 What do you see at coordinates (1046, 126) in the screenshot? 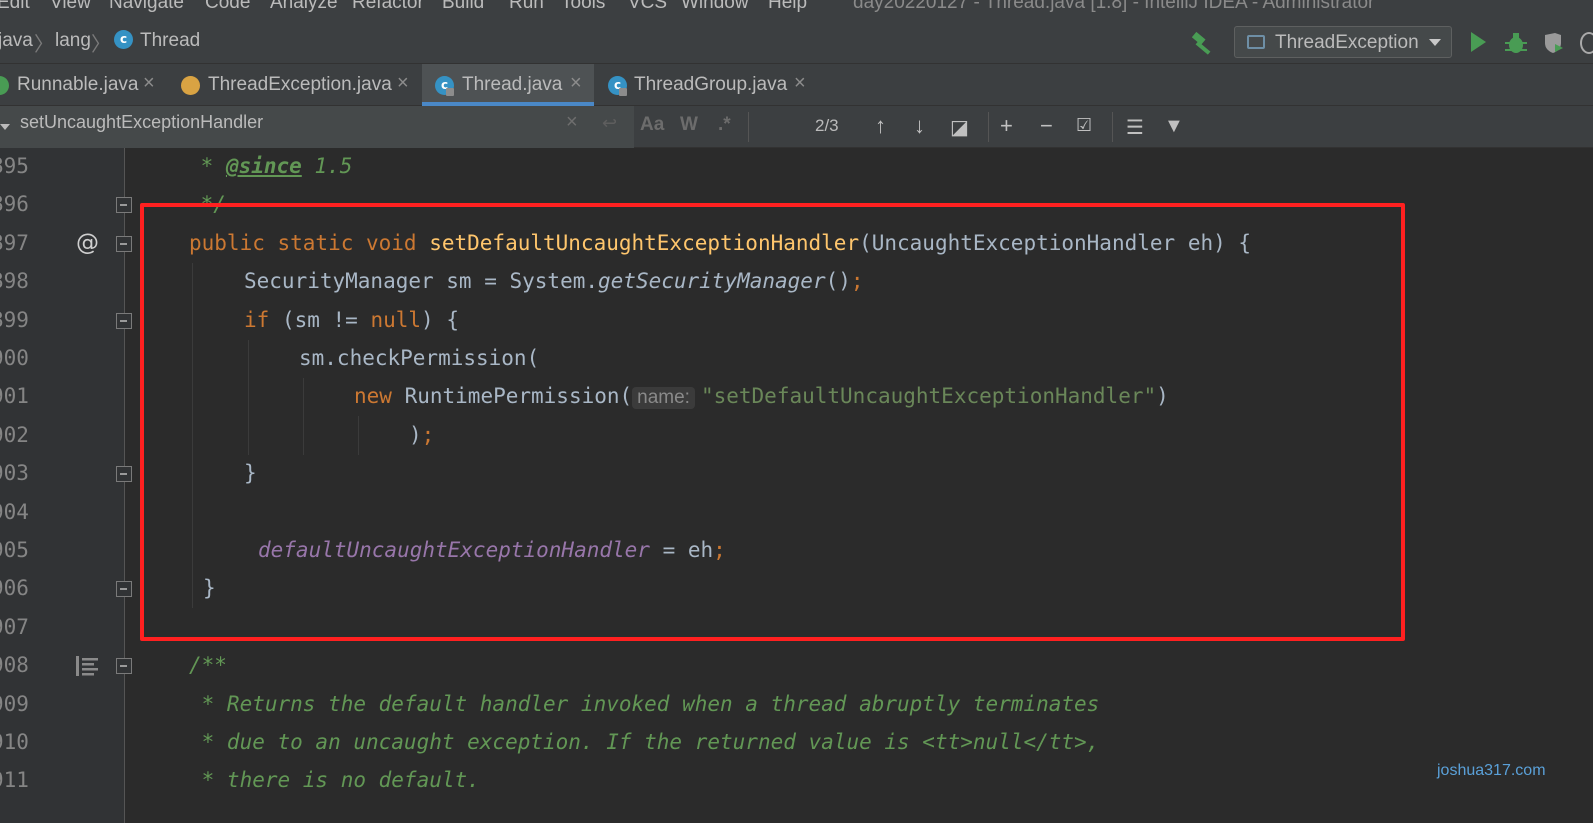
I see `remove-occurrence-icon: −` at bounding box center [1046, 126].